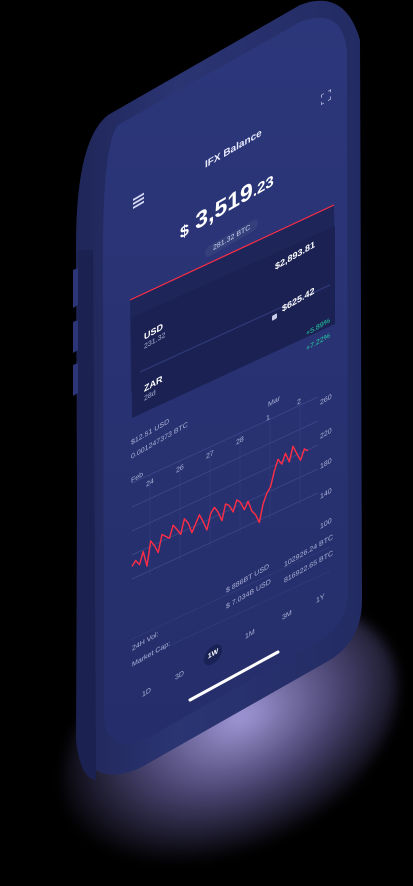 This screenshot has width=413, height=886. I want to click on volume-up-button, so click(75, 336).